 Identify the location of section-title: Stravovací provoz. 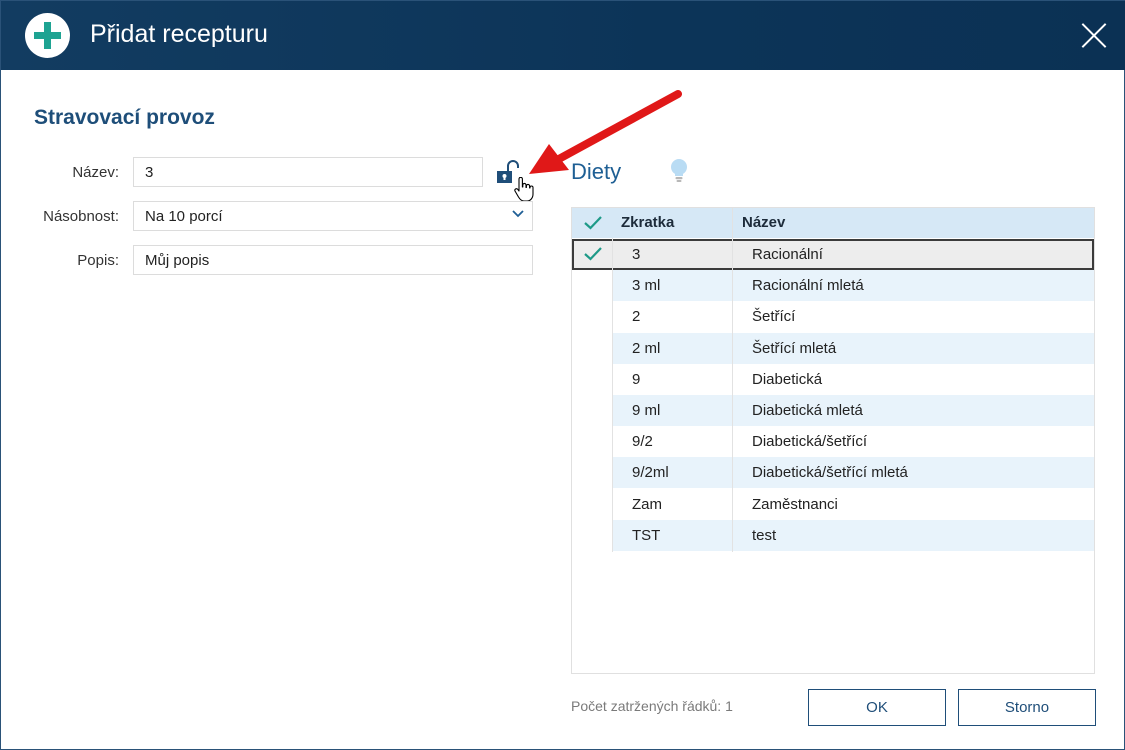
(124, 117).